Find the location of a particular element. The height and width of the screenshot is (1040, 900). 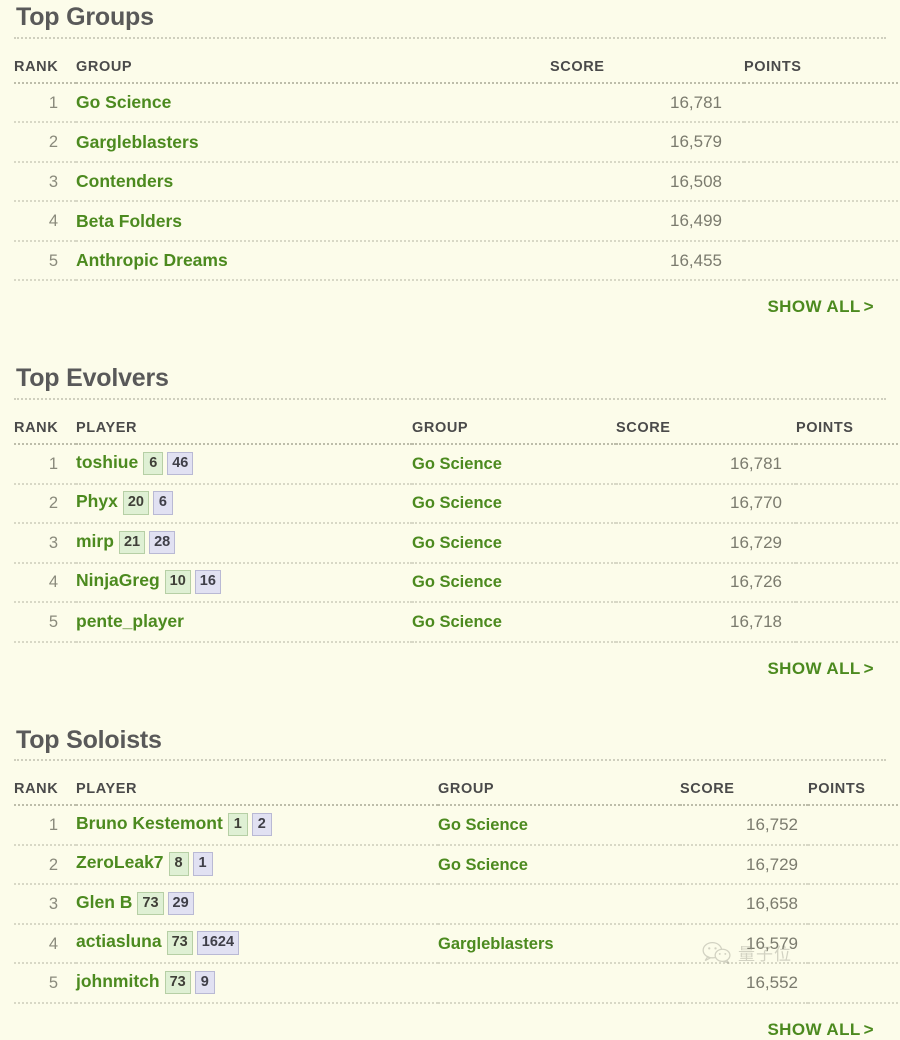

group-link: Contenders is located at coordinates (124, 181).